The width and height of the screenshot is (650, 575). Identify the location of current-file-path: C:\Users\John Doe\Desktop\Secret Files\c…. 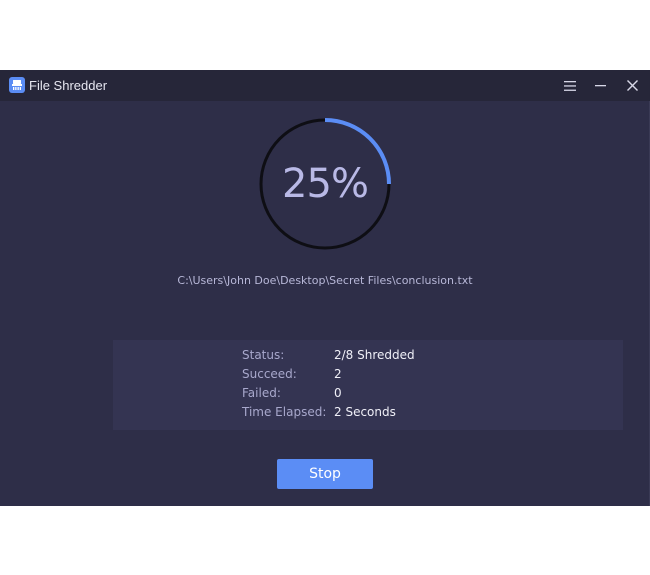
(325, 280).